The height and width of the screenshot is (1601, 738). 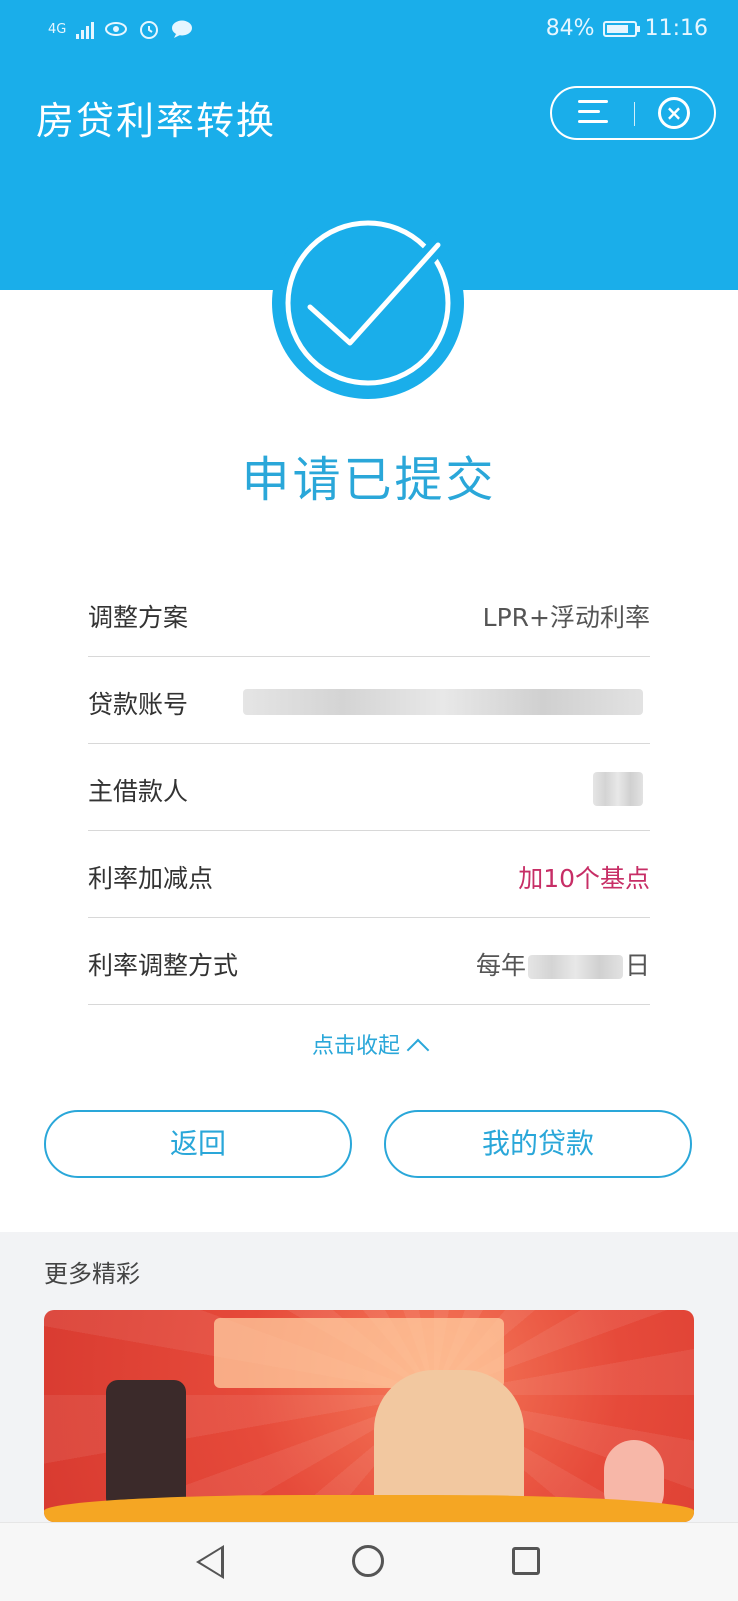 What do you see at coordinates (418, 1050) in the screenshot?
I see `chevron-up-icon` at bounding box center [418, 1050].